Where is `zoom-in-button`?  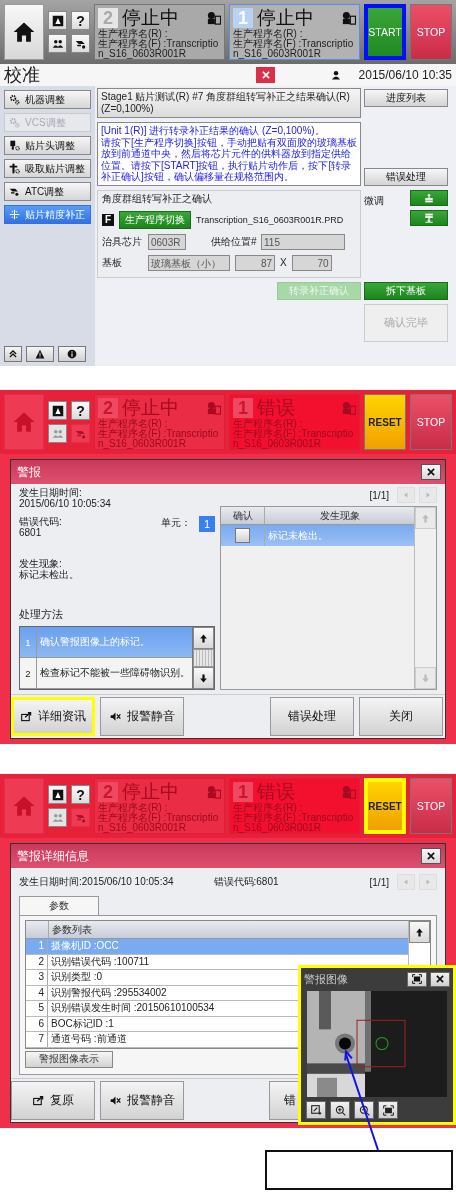 zoom-in-button is located at coordinates (340, 1110).